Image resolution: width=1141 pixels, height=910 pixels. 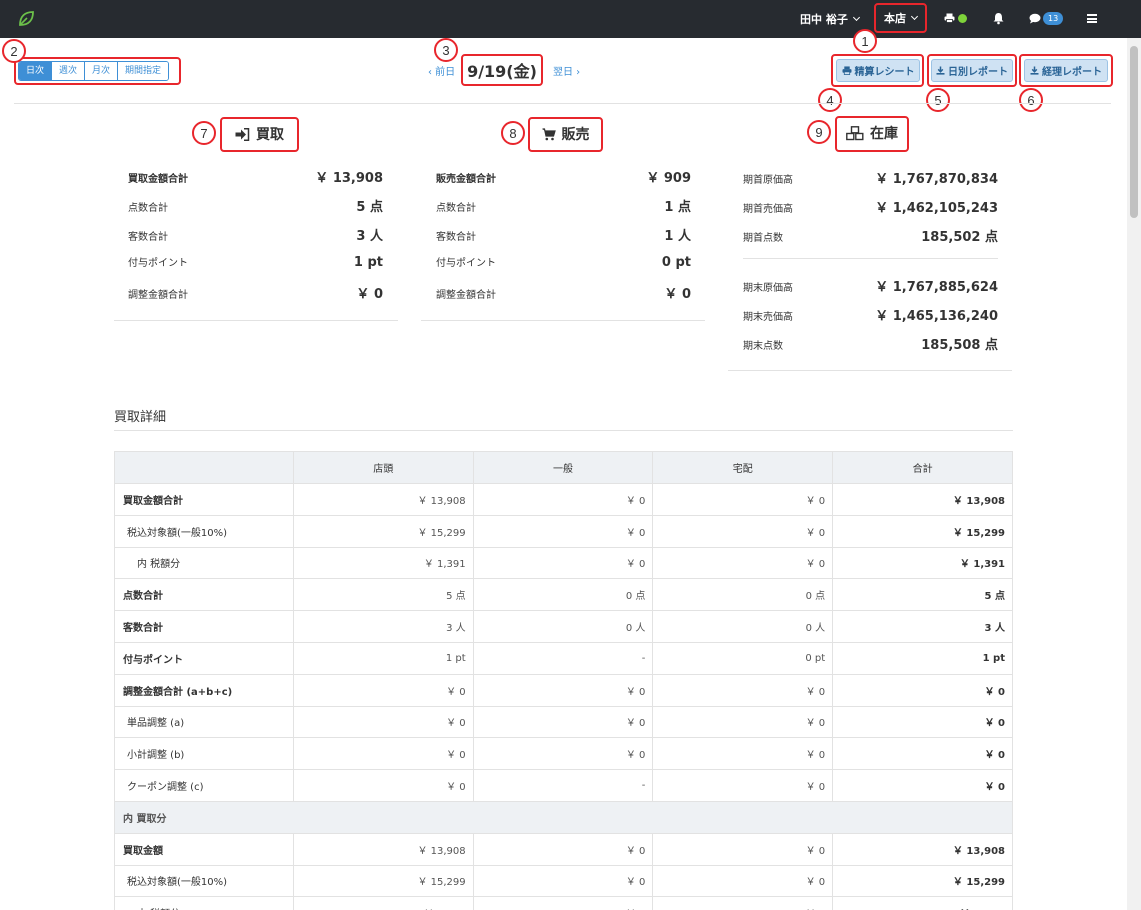 What do you see at coordinates (204, 722) in the screenshot?
I see `row-label: 単品調整 (a)` at bounding box center [204, 722].